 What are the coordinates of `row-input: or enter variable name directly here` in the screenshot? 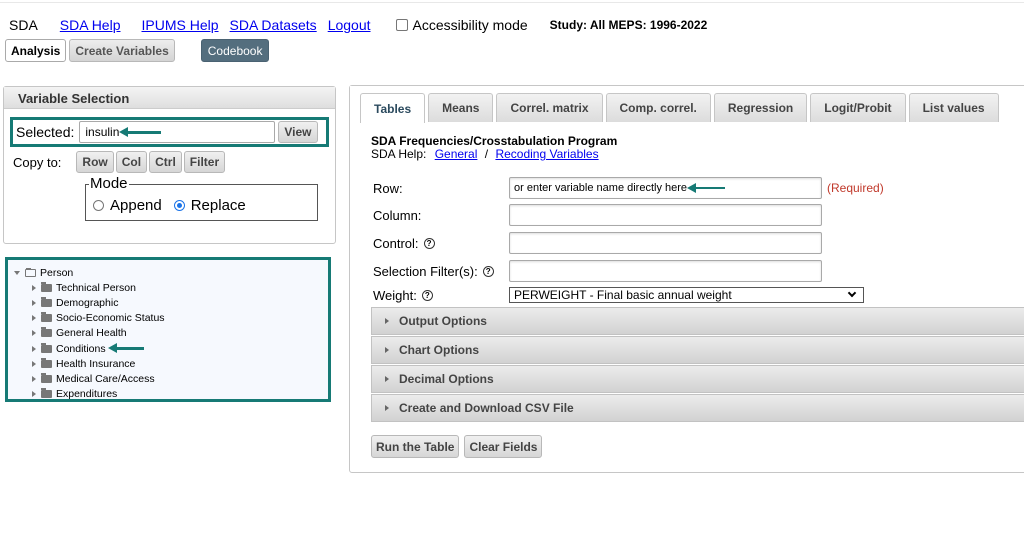 It's located at (665, 188).